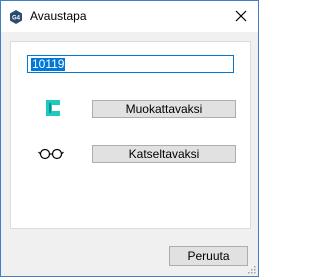 The height and width of the screenshot is (277, 320). Describe the element at coordinates (251, 269) in the screenshot. I see `resize-grip-icon` at that location.